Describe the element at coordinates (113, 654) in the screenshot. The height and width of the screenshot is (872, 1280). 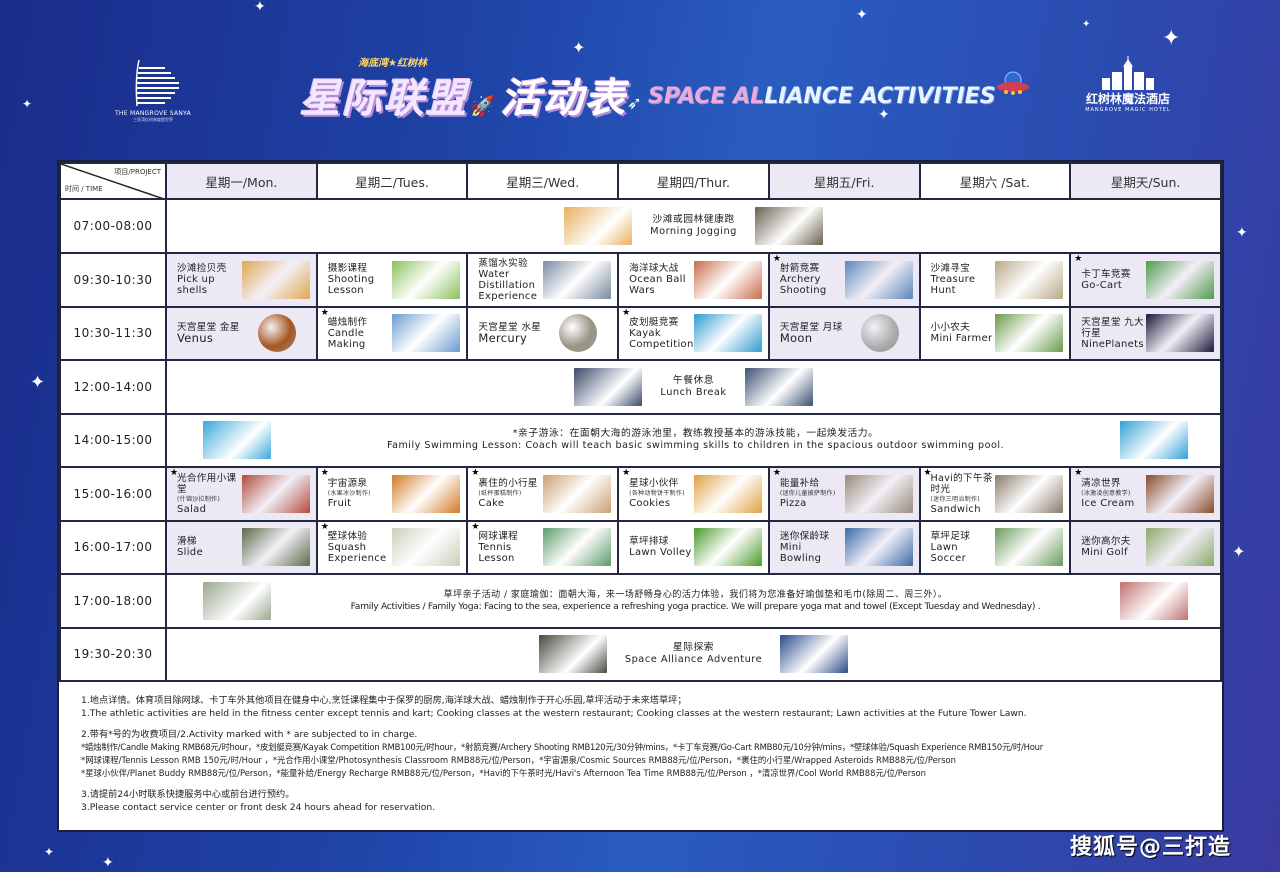
I see `time-slot: 19:30-20:30` at that location.